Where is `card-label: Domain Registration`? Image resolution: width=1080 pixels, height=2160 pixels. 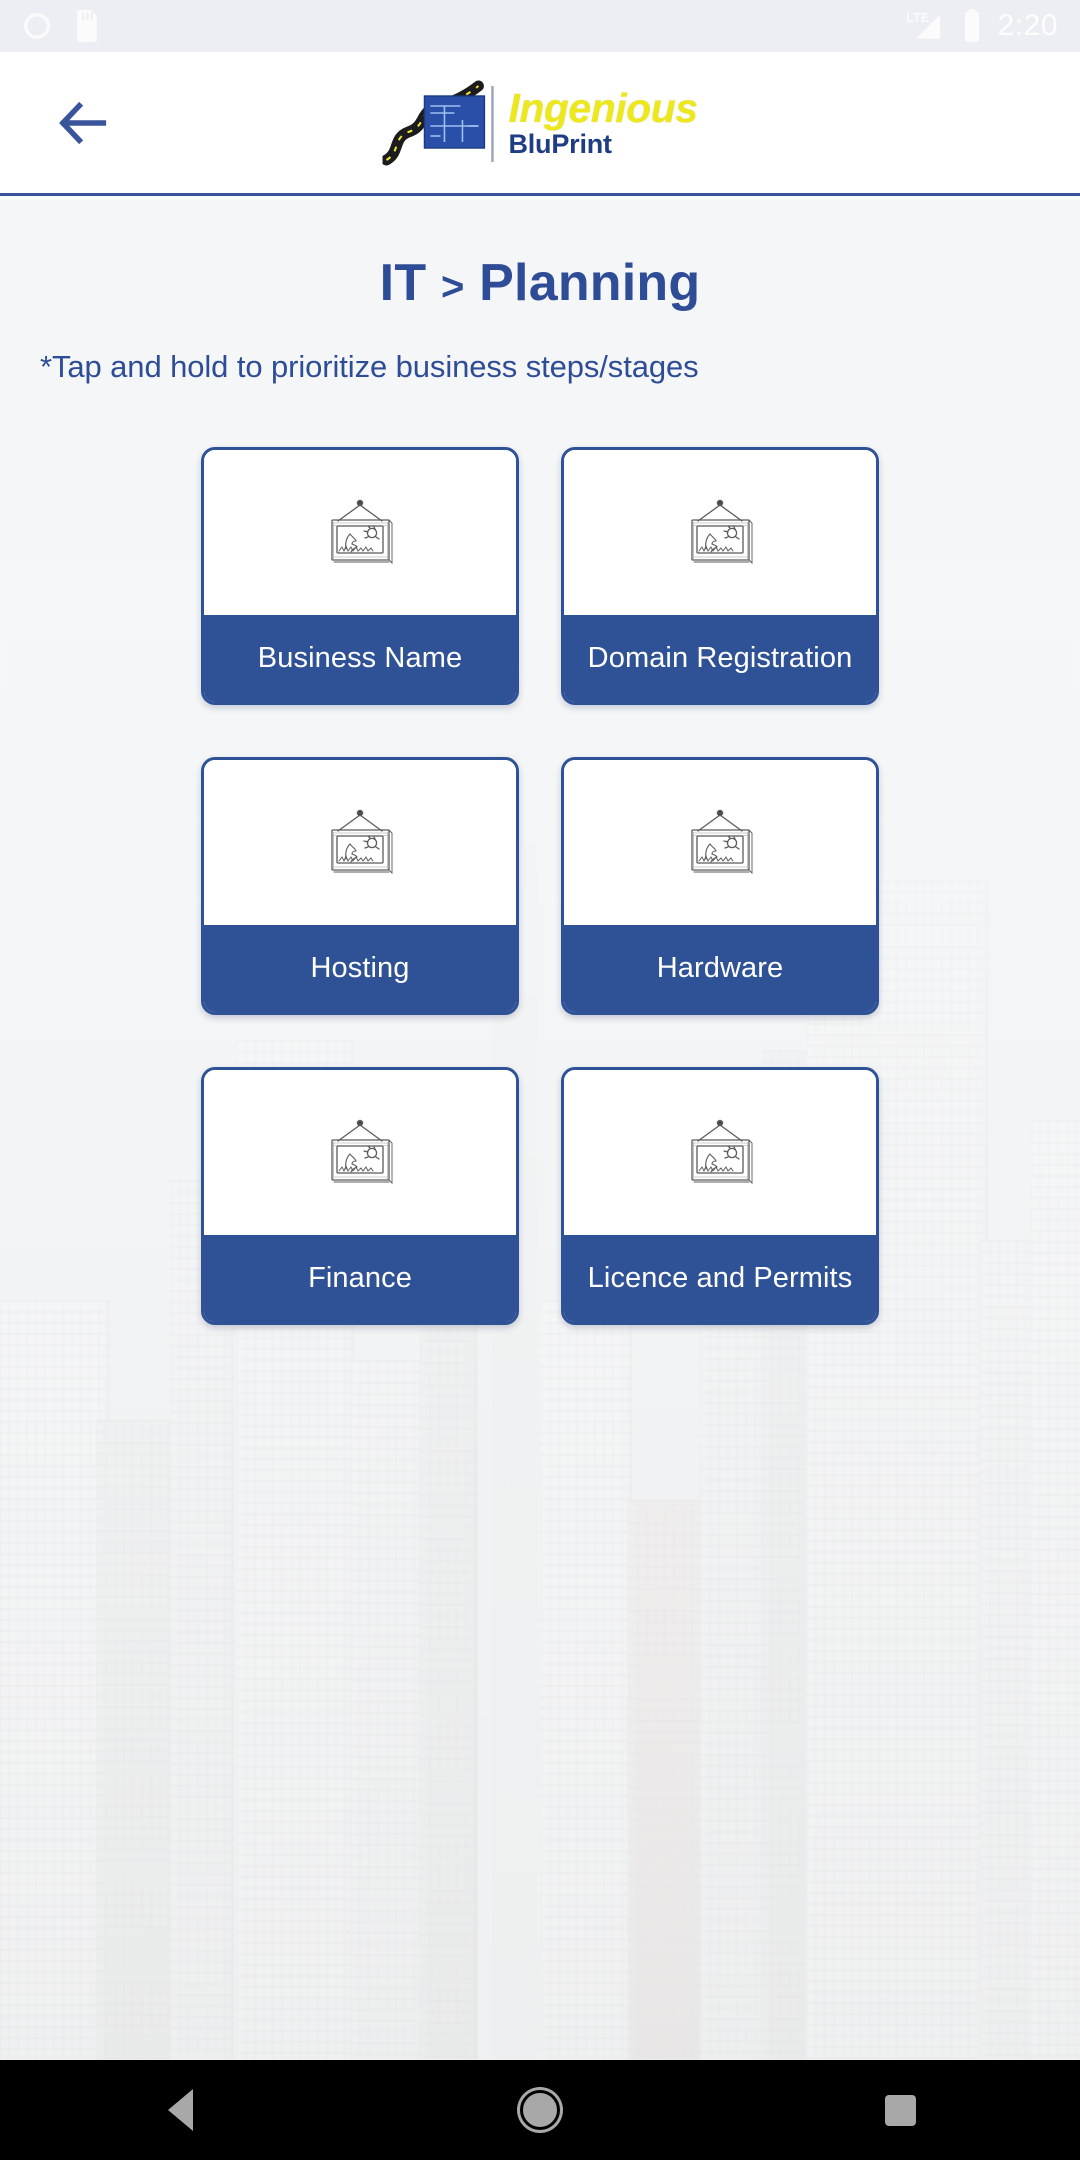 card-label: Domain Registration is located at coordinates (720, 658).